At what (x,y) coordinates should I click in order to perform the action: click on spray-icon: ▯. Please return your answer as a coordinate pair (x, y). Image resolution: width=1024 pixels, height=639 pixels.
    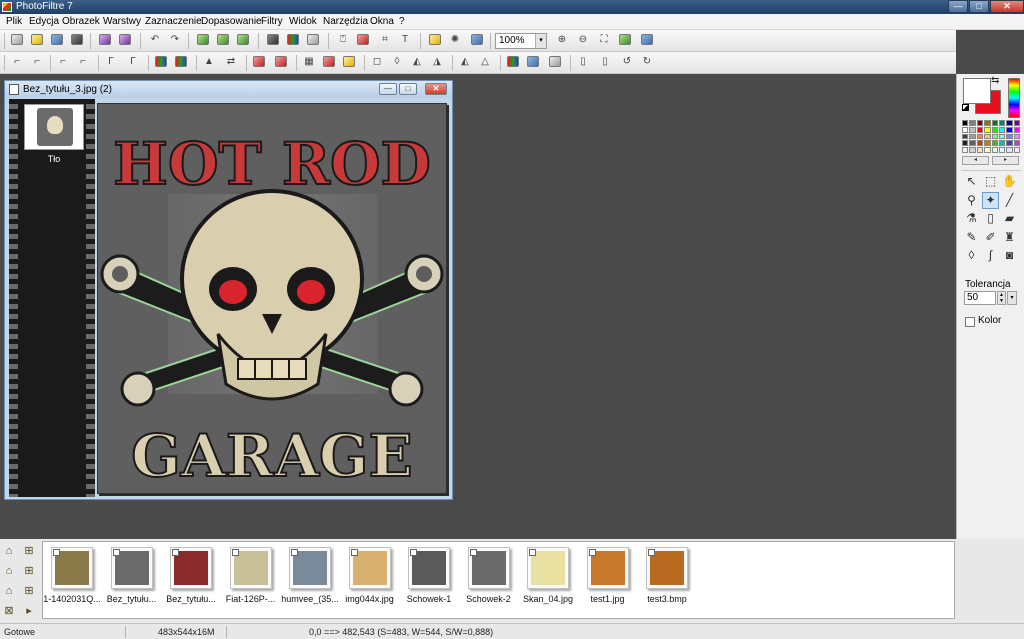
    Looking at the image, I should click on (990, 218).